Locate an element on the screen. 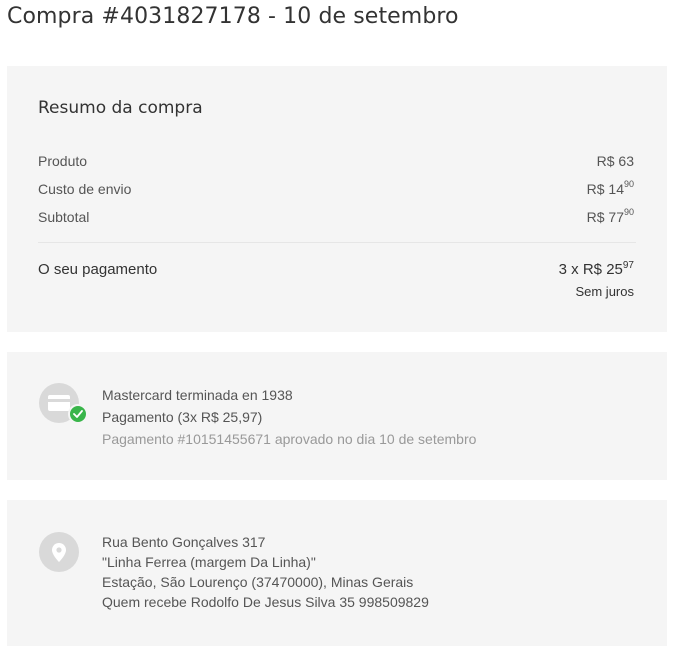 The height and width of the screenshot is (657, 674). address-street: Rua Bento Gonçalves 317 is located at coordinates (184, 542).